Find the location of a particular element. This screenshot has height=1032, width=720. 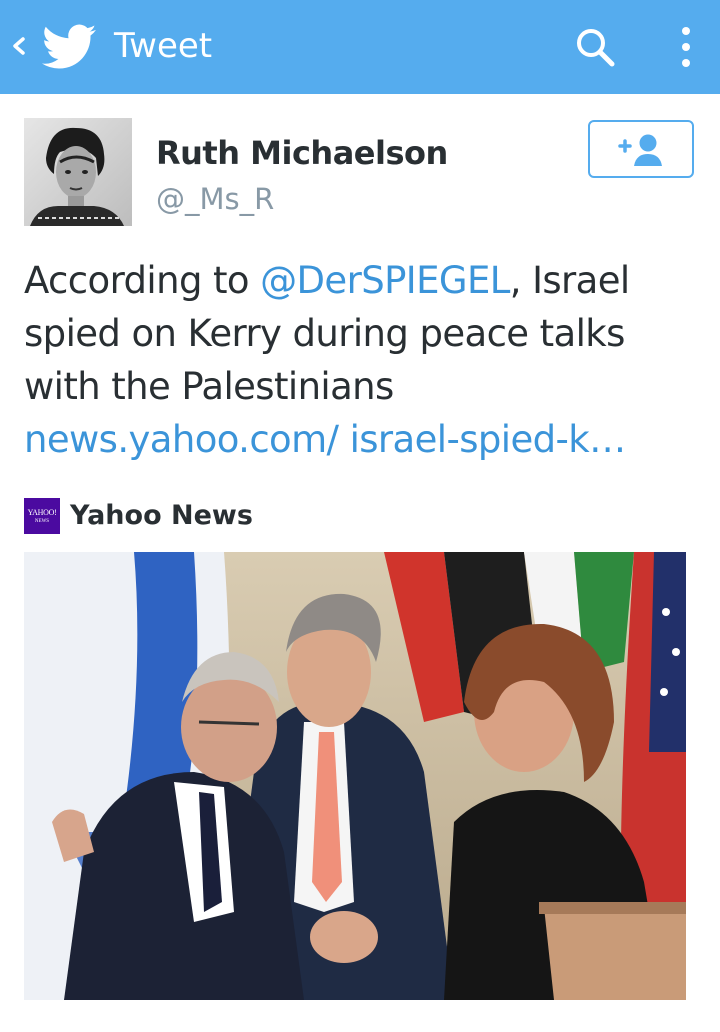

follow-button is located at coordinates (641, 149).